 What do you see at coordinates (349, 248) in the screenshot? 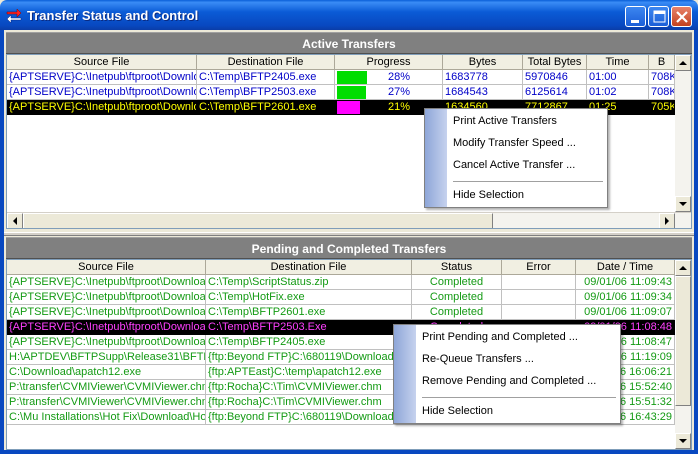
I see `pending-transfers-header: Pending and Completed Transfers` at bounding box center [349, 248].